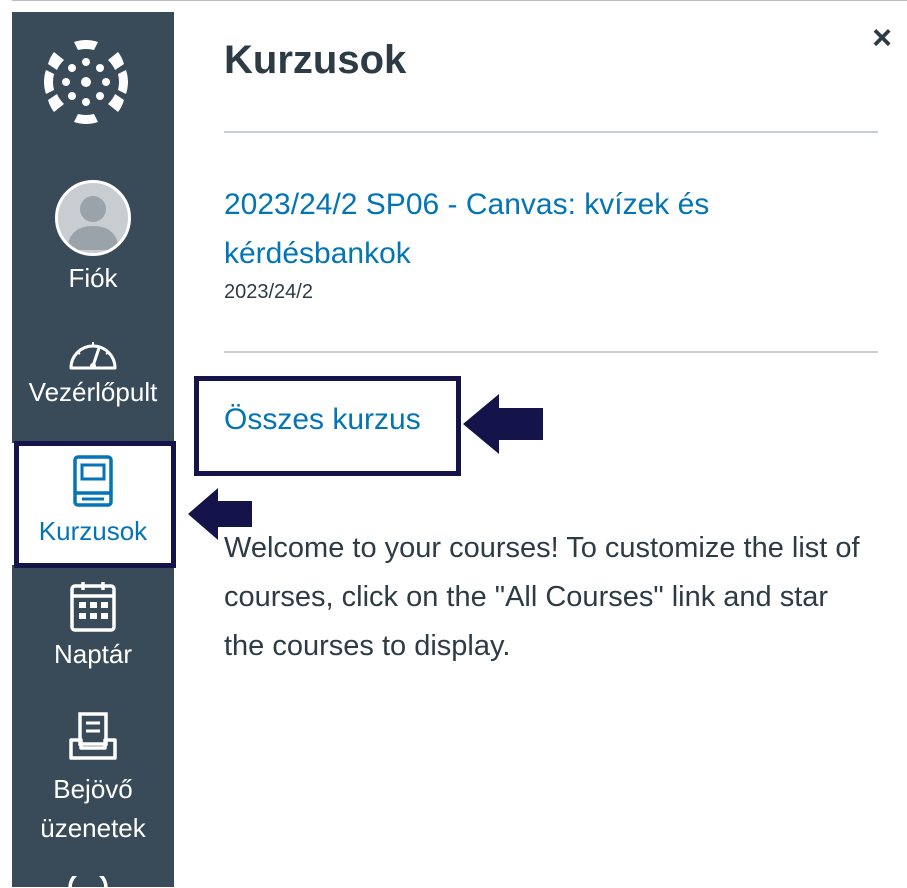  Describe the element at coordinates (322, 420) in the screenshot. I see `all-courses-link: Összes kurzus` at that location.